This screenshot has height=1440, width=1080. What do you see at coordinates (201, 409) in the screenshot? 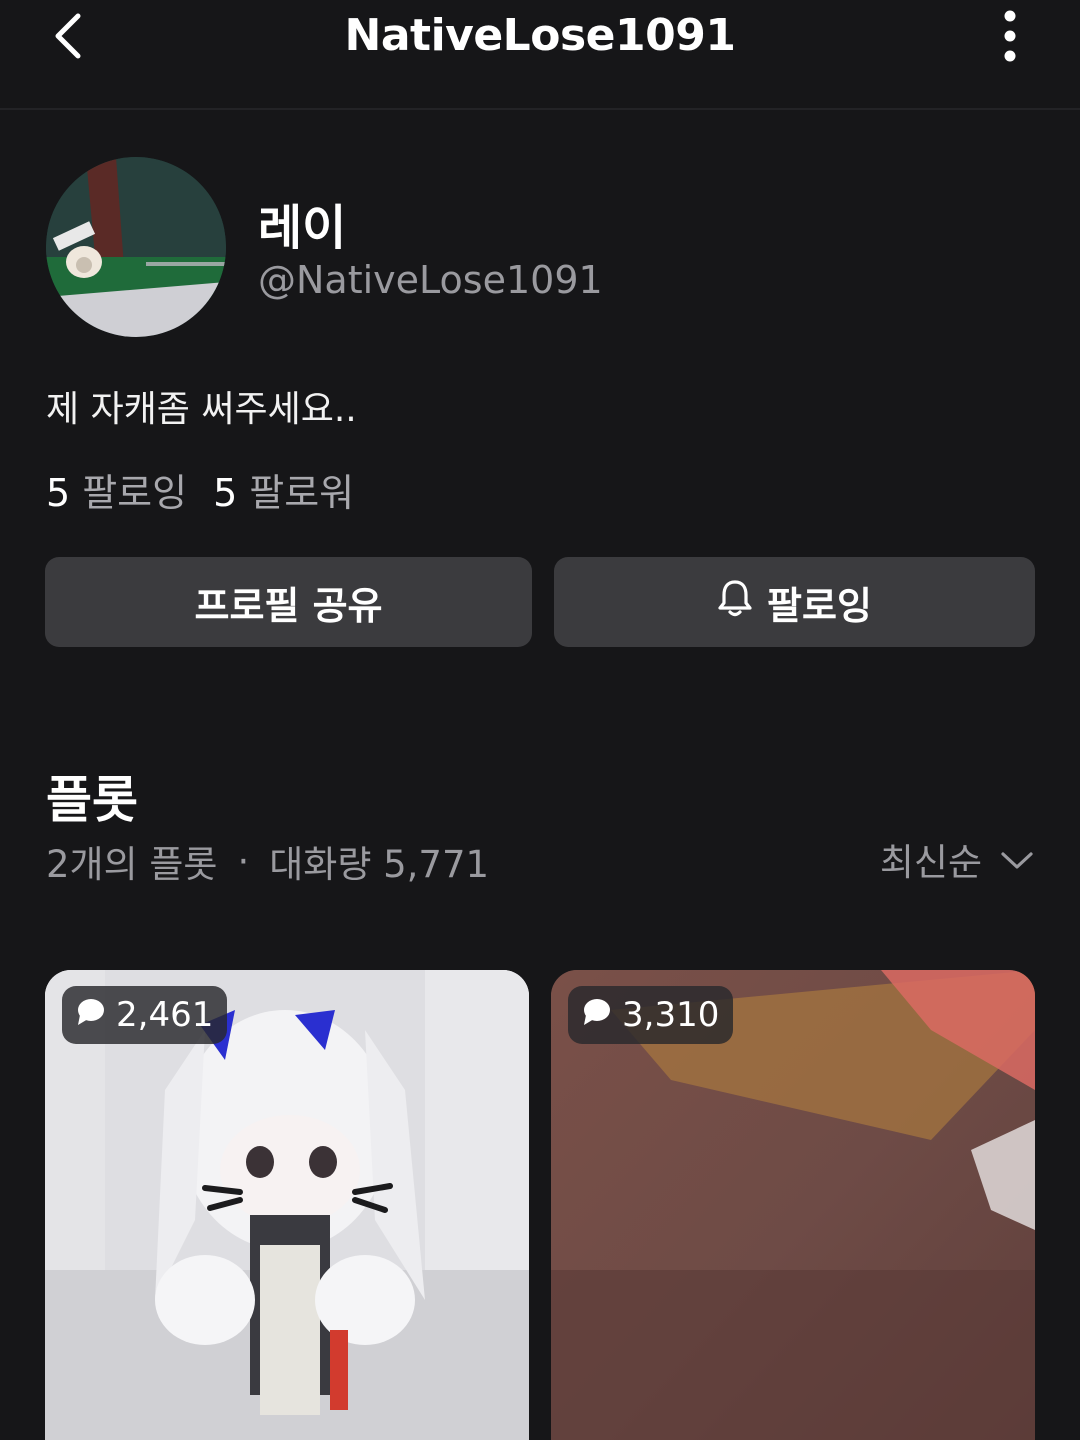
I see `profile-bio: 제 자캐좀 써주세요..` at bounding box center [201, 409].